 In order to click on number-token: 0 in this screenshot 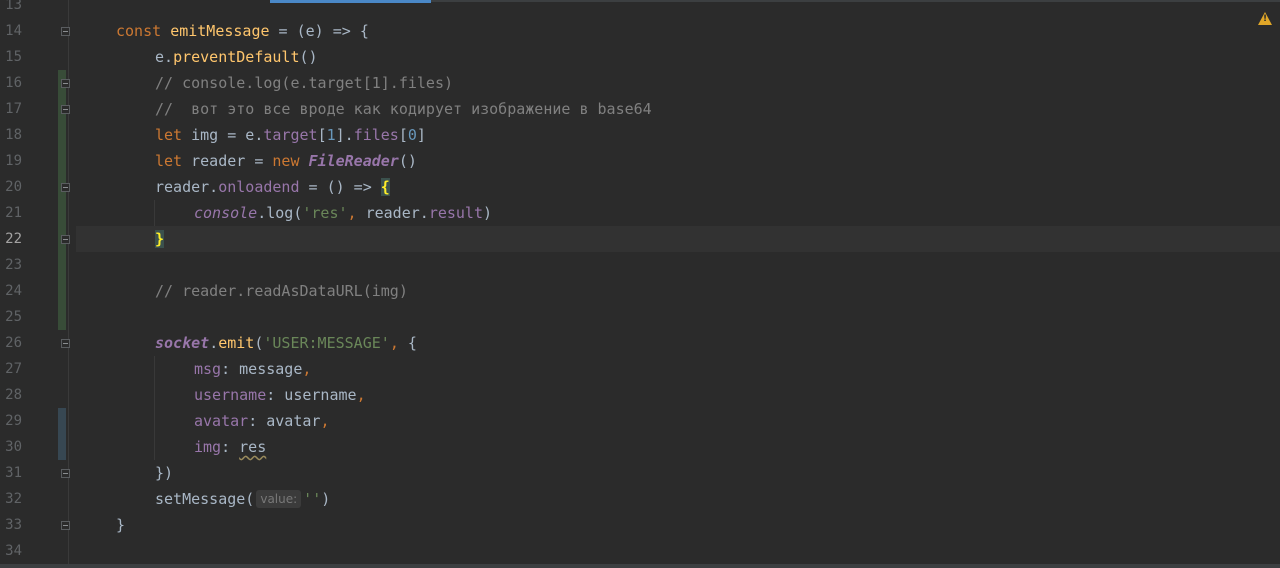, I will do `click(412, 135)`.